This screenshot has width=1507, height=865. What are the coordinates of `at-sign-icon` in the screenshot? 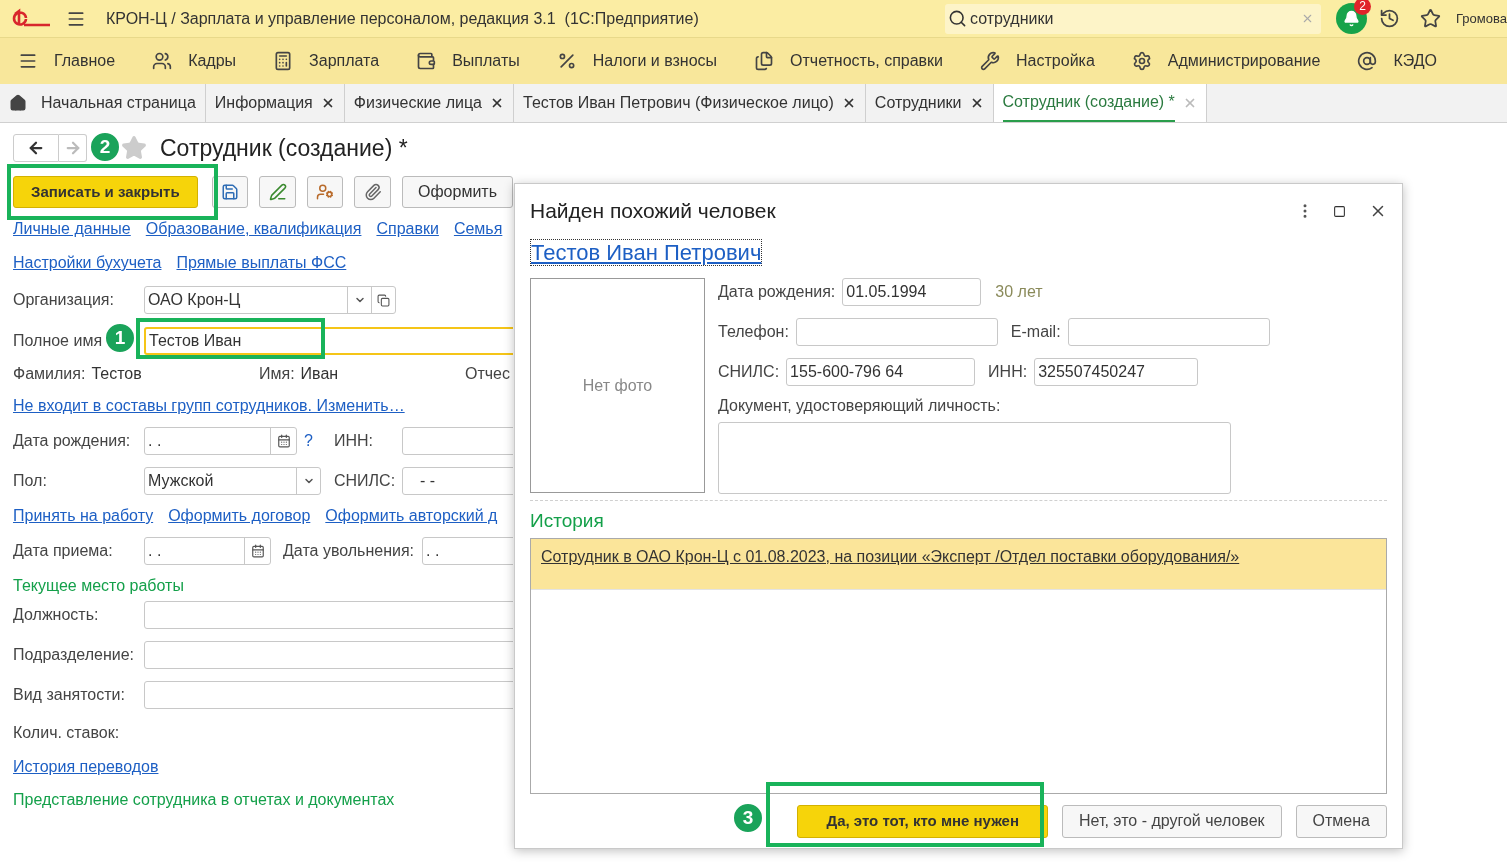 It's located at (1367, 61).